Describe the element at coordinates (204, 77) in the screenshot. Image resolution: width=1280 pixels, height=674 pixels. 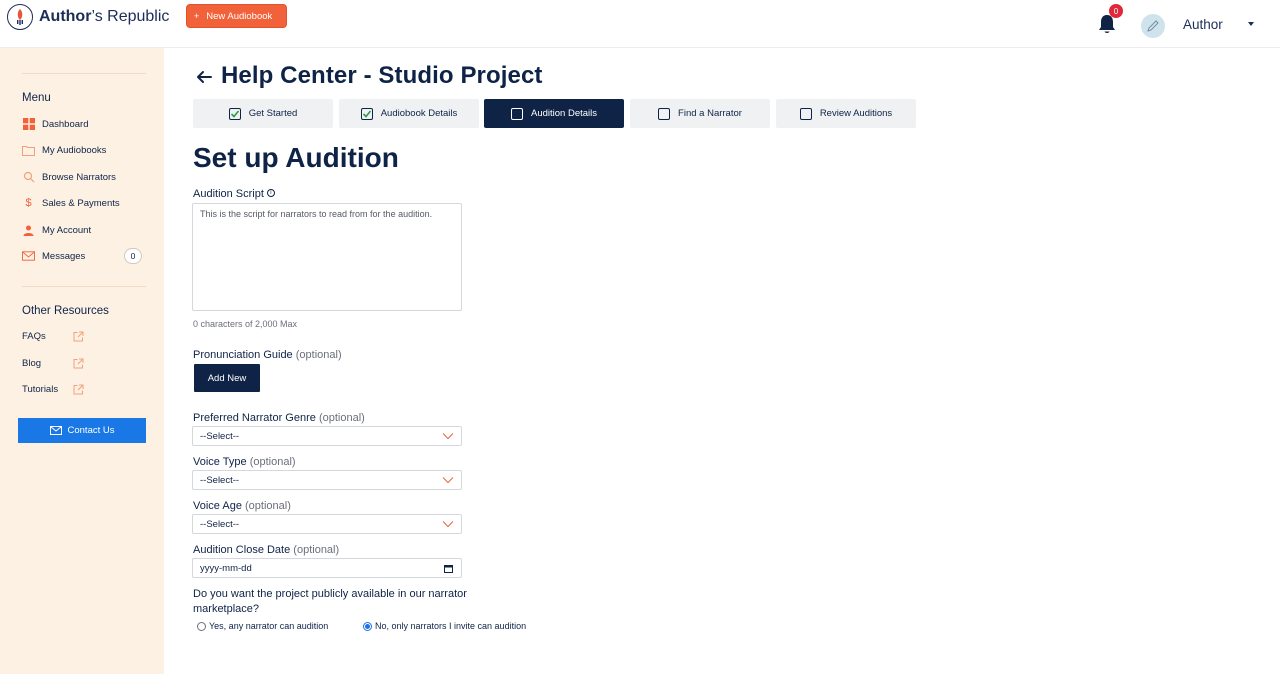
I see `back-arrow-icon` at that location.